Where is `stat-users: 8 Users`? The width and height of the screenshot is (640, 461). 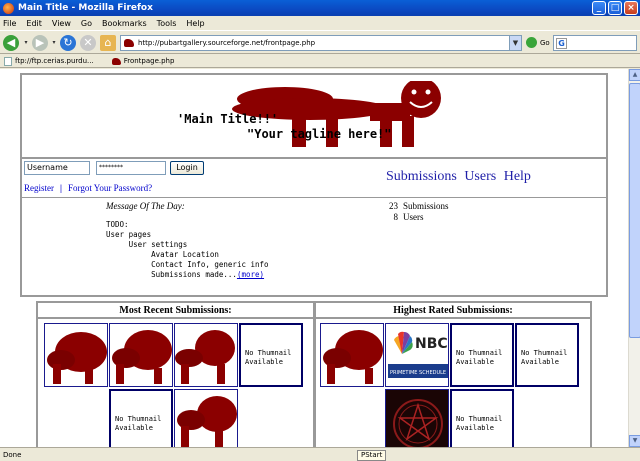
stat-users: 8 Users is located at coordinates (416, 217).